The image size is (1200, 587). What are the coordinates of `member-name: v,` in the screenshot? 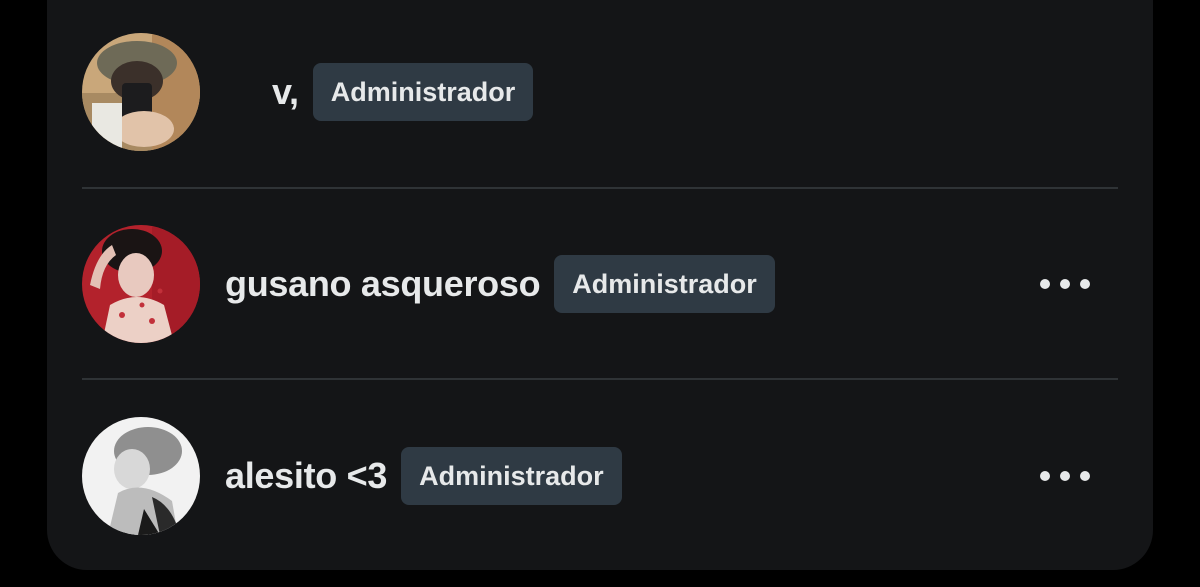 It's located at (285, 92).